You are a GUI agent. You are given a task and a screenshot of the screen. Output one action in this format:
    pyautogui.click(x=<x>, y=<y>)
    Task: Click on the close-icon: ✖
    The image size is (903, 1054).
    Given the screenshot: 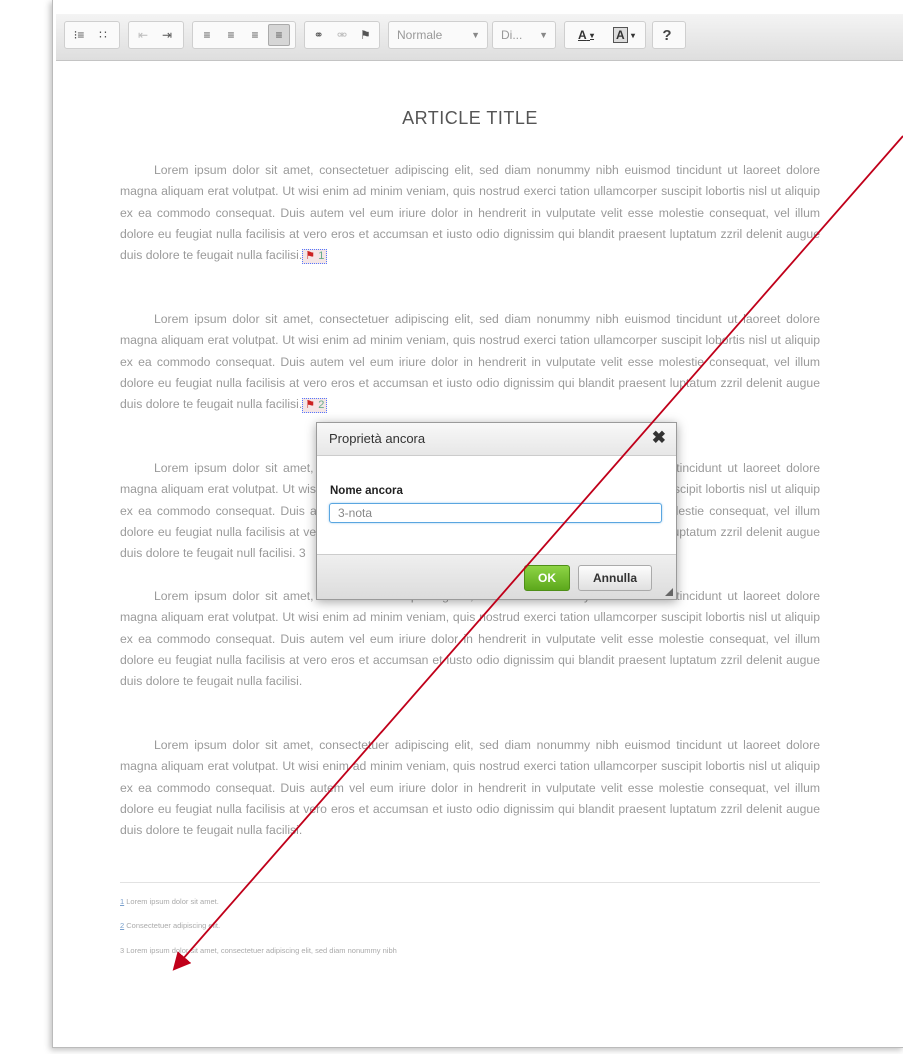 What is the action you would take?
    pyautogui.click(x=659, y=438)
    